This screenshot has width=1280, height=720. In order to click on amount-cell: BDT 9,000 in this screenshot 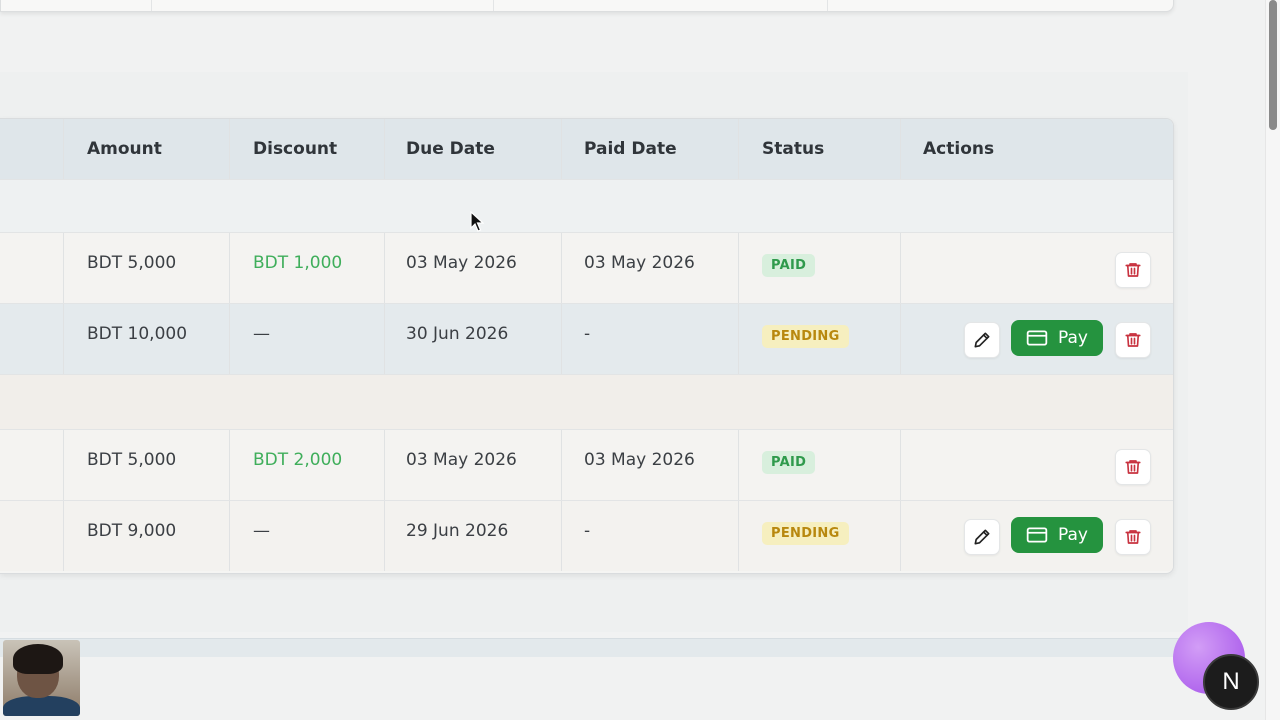, I will do `click(132, 531)`.